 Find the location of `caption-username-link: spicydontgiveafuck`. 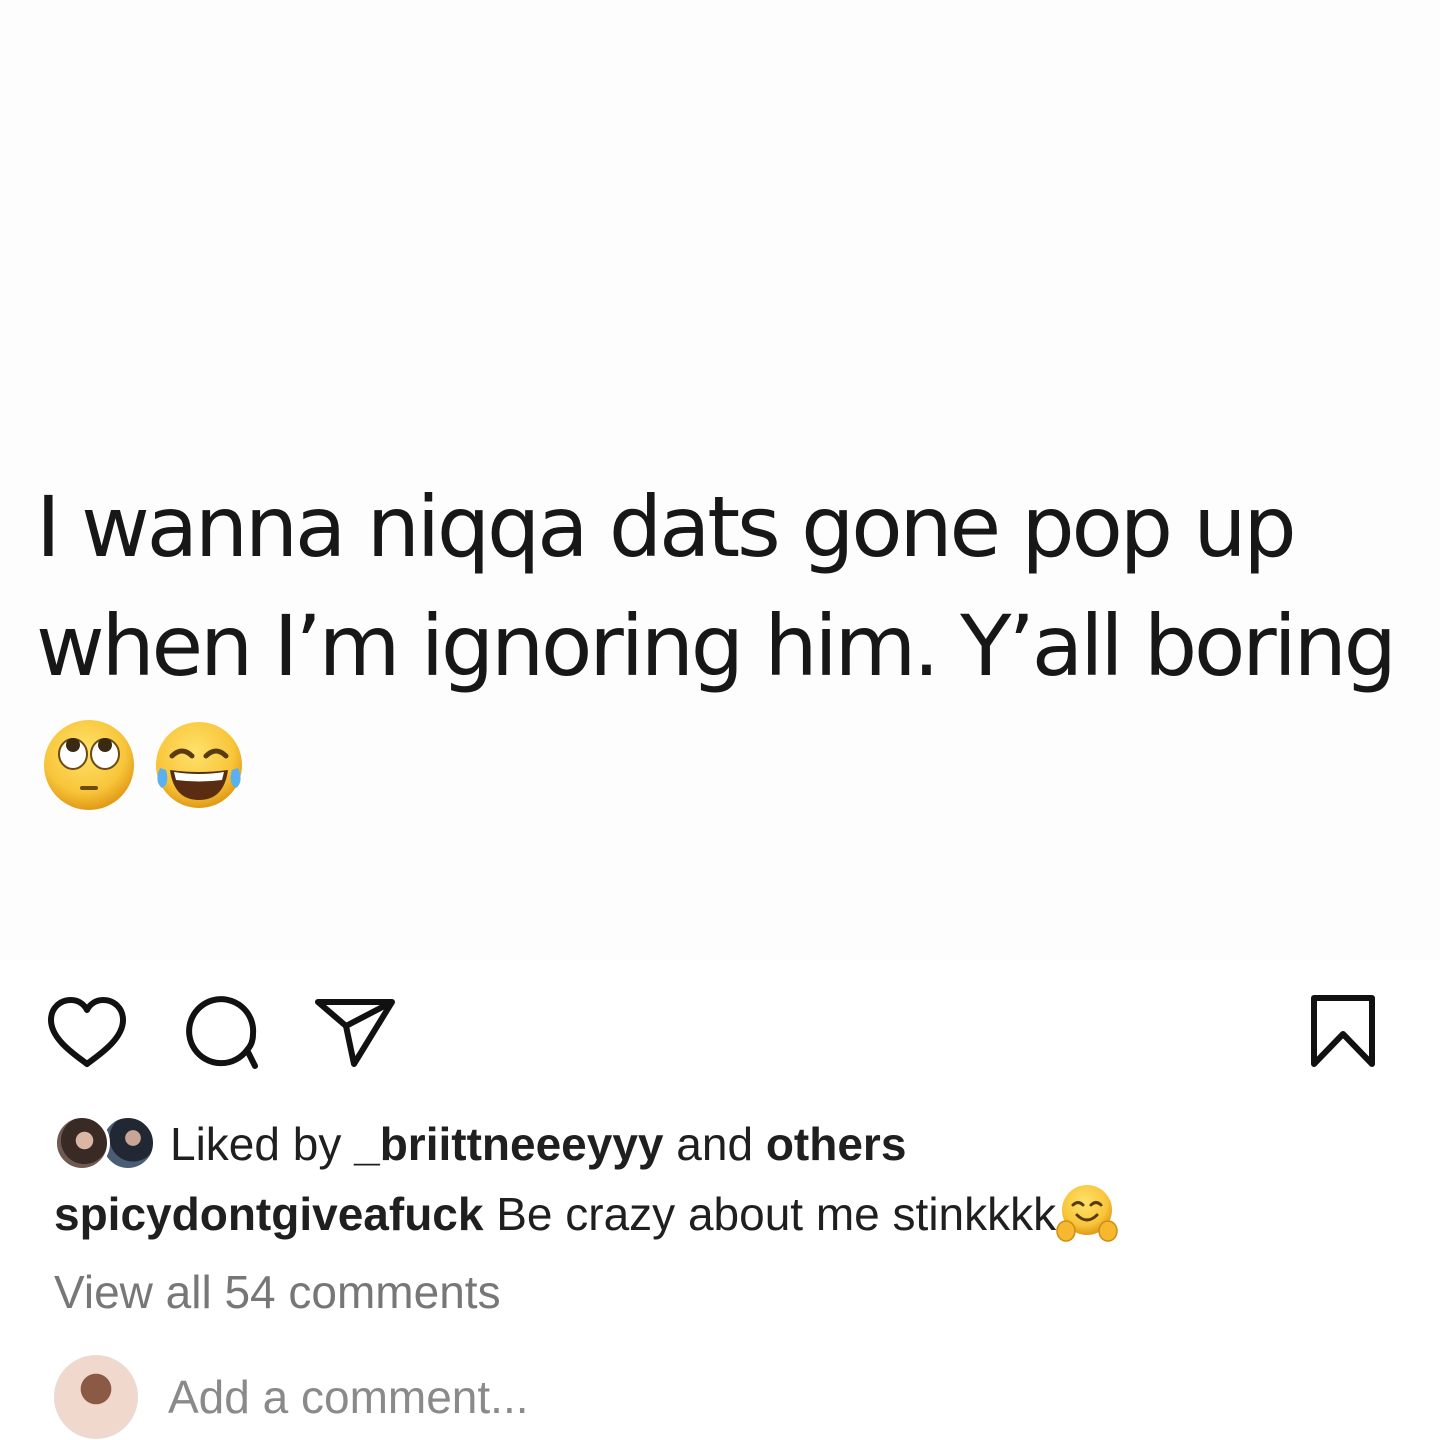

caption-username-link: spicydontgiveafuck is located at coordinates (268, 1214).